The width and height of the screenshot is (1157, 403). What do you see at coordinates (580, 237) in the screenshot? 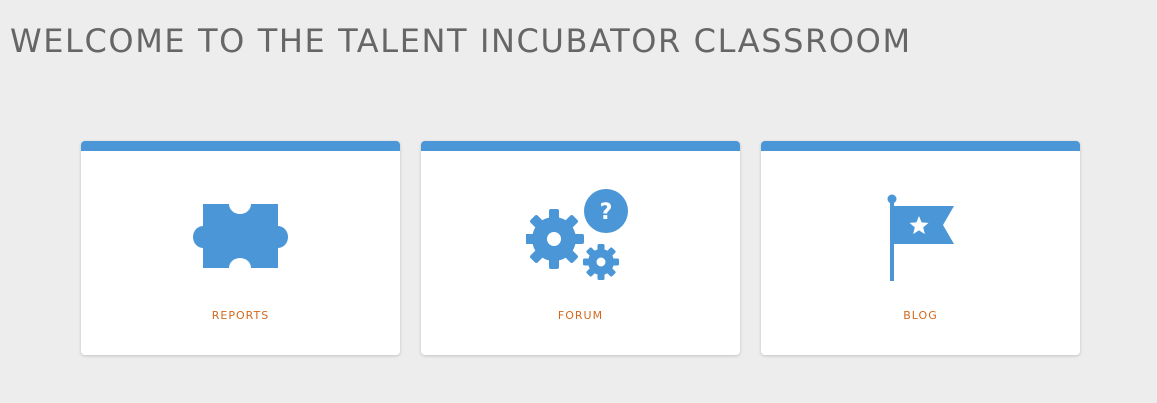
I see `gears-question-icon: ?` at bounding box center [580, 237].